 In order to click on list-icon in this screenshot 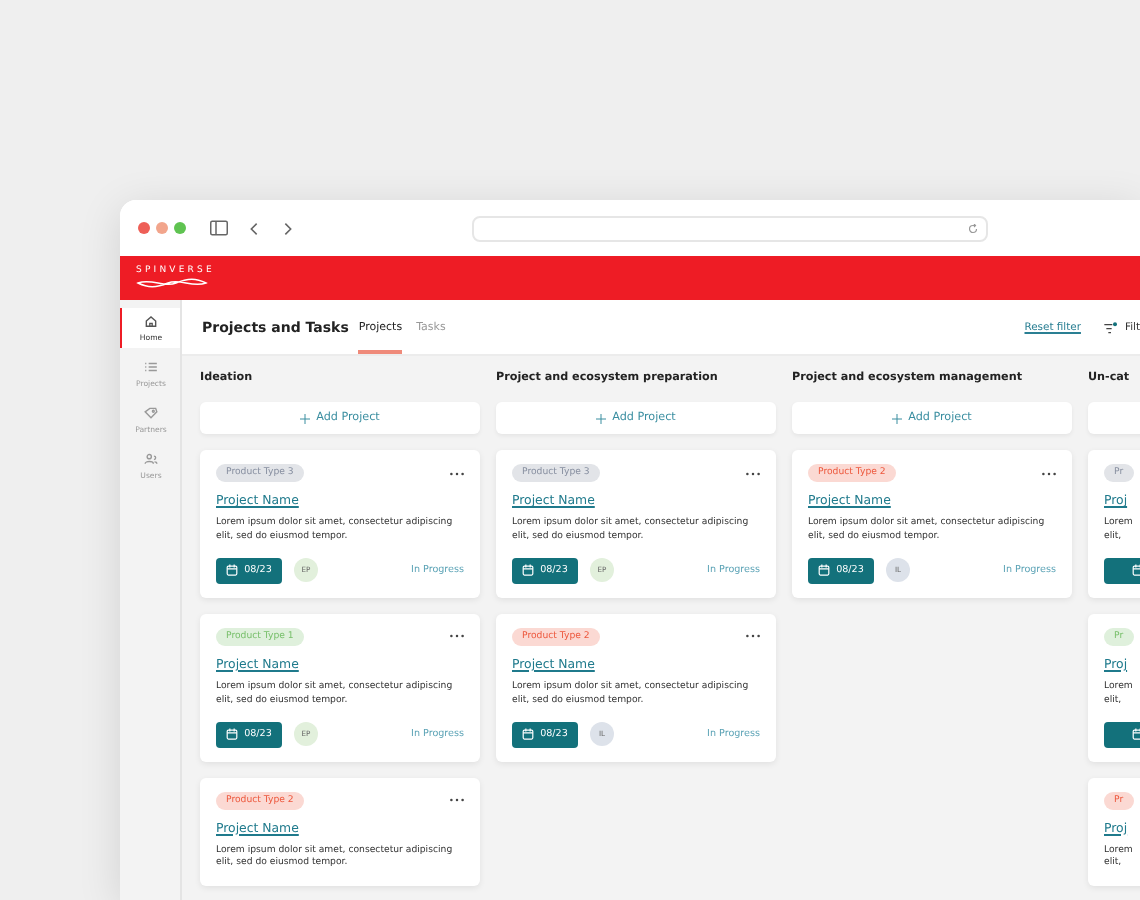, I will do `click(151, 367)`.